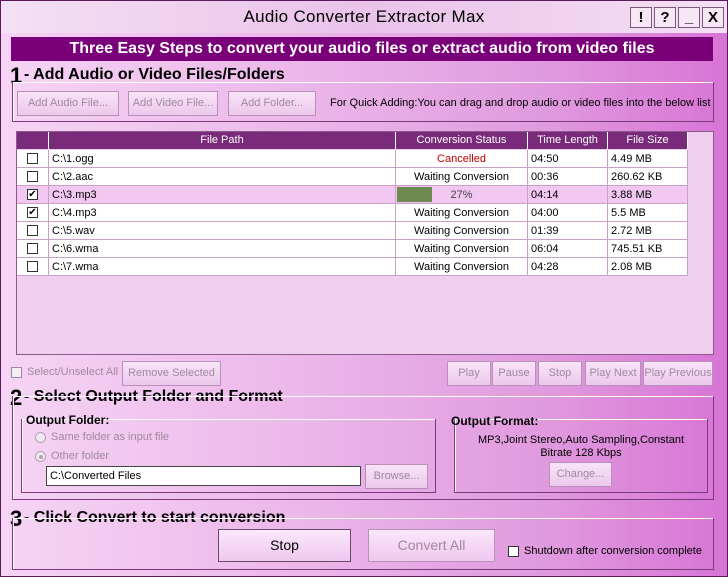 Image resolution: width=728 pixels, height=577 pixels. Describe the element at coordinates (641, 17) in the screenshot. I see `exclamation-button: !` at that location.